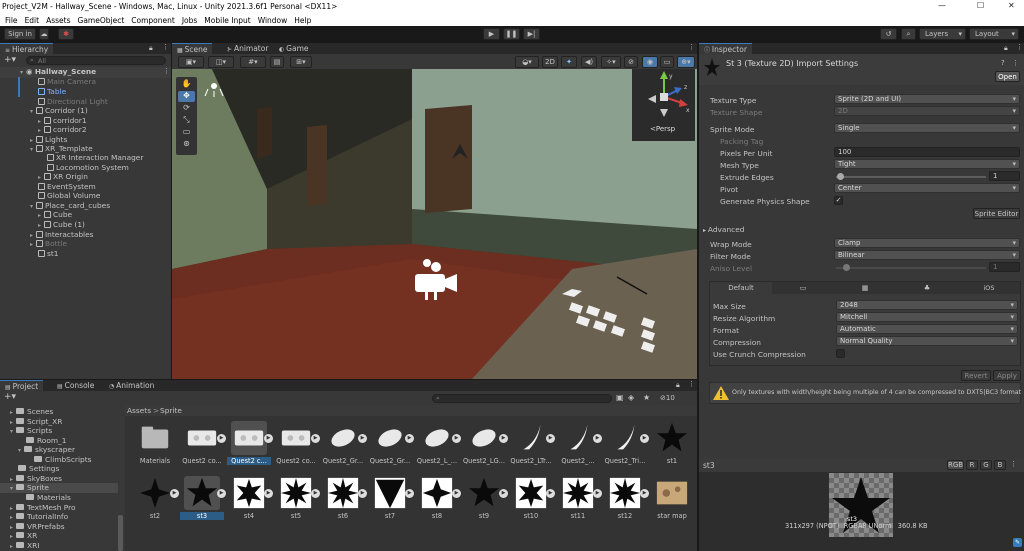 This screenshot has width=1024, height=551. Describe the element at coordinates (58, 20) in the screenshot. I see `menu-assets: Assets` at that location.